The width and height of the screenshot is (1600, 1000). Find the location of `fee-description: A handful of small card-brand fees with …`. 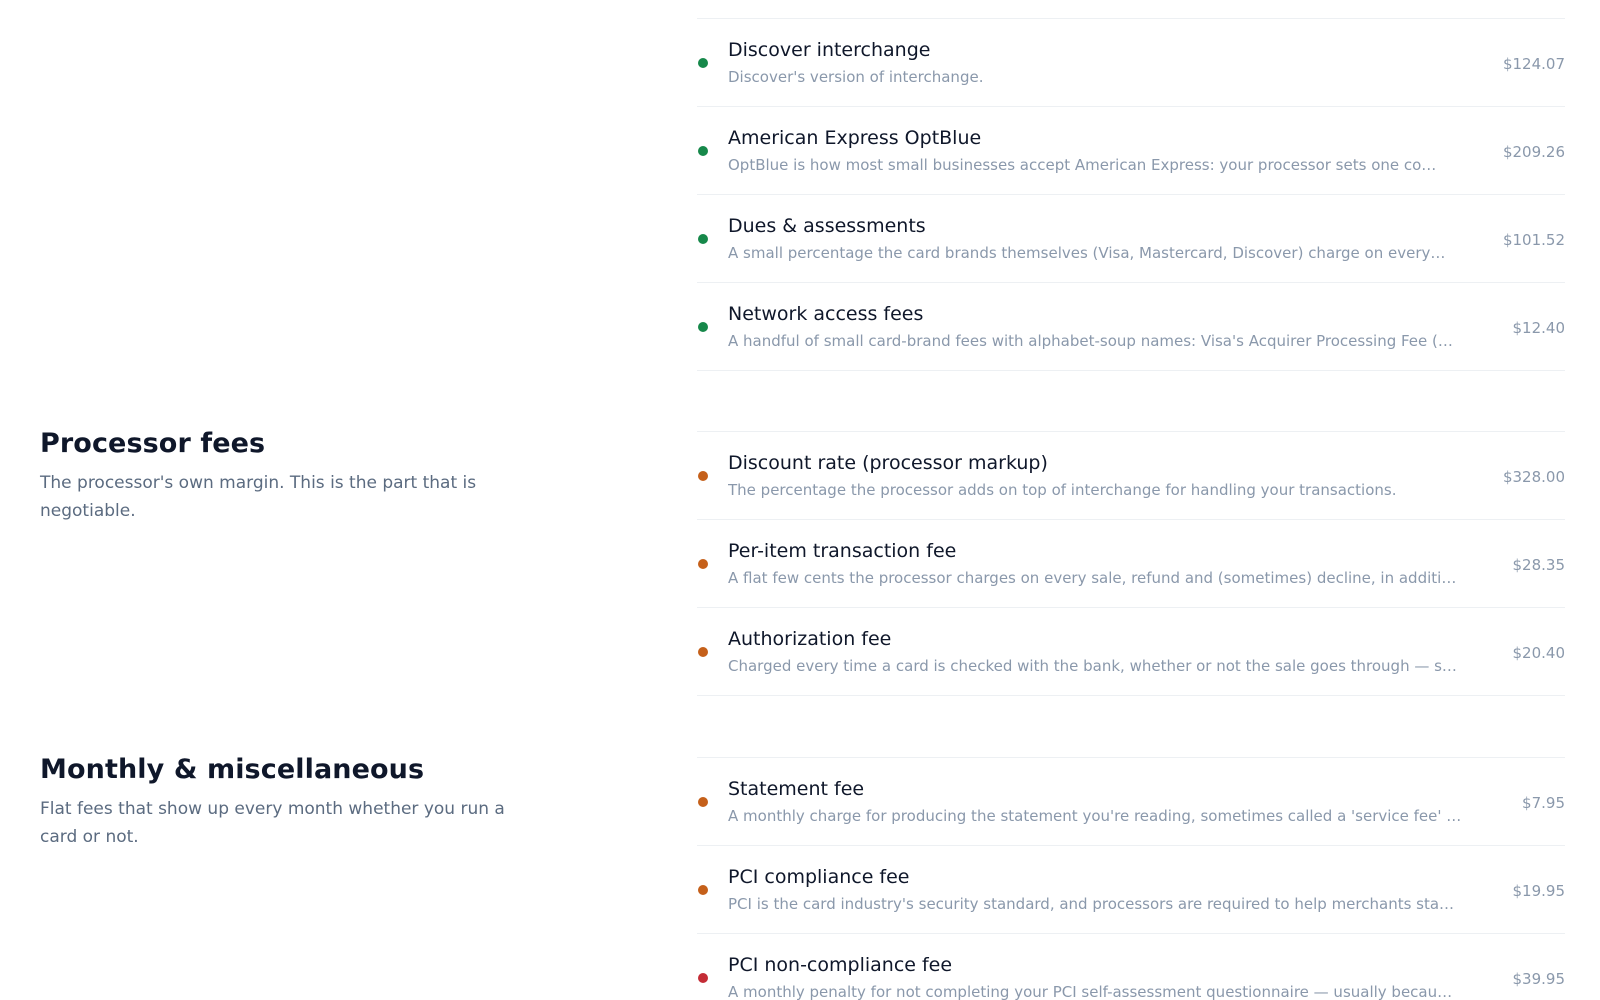

fee-description: A handful of small card-brand fees with … is located at coordinates (1090, 341).